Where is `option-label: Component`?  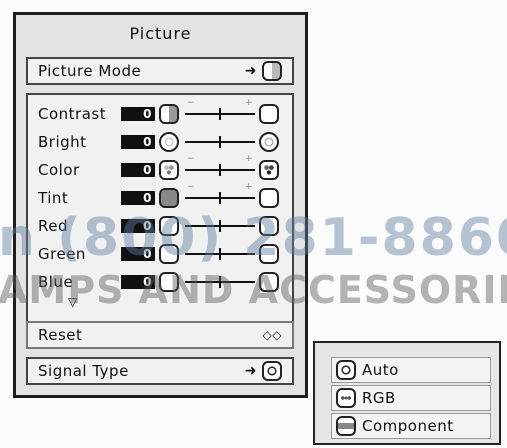 option-label: Component is located at coordinates (408, 426).